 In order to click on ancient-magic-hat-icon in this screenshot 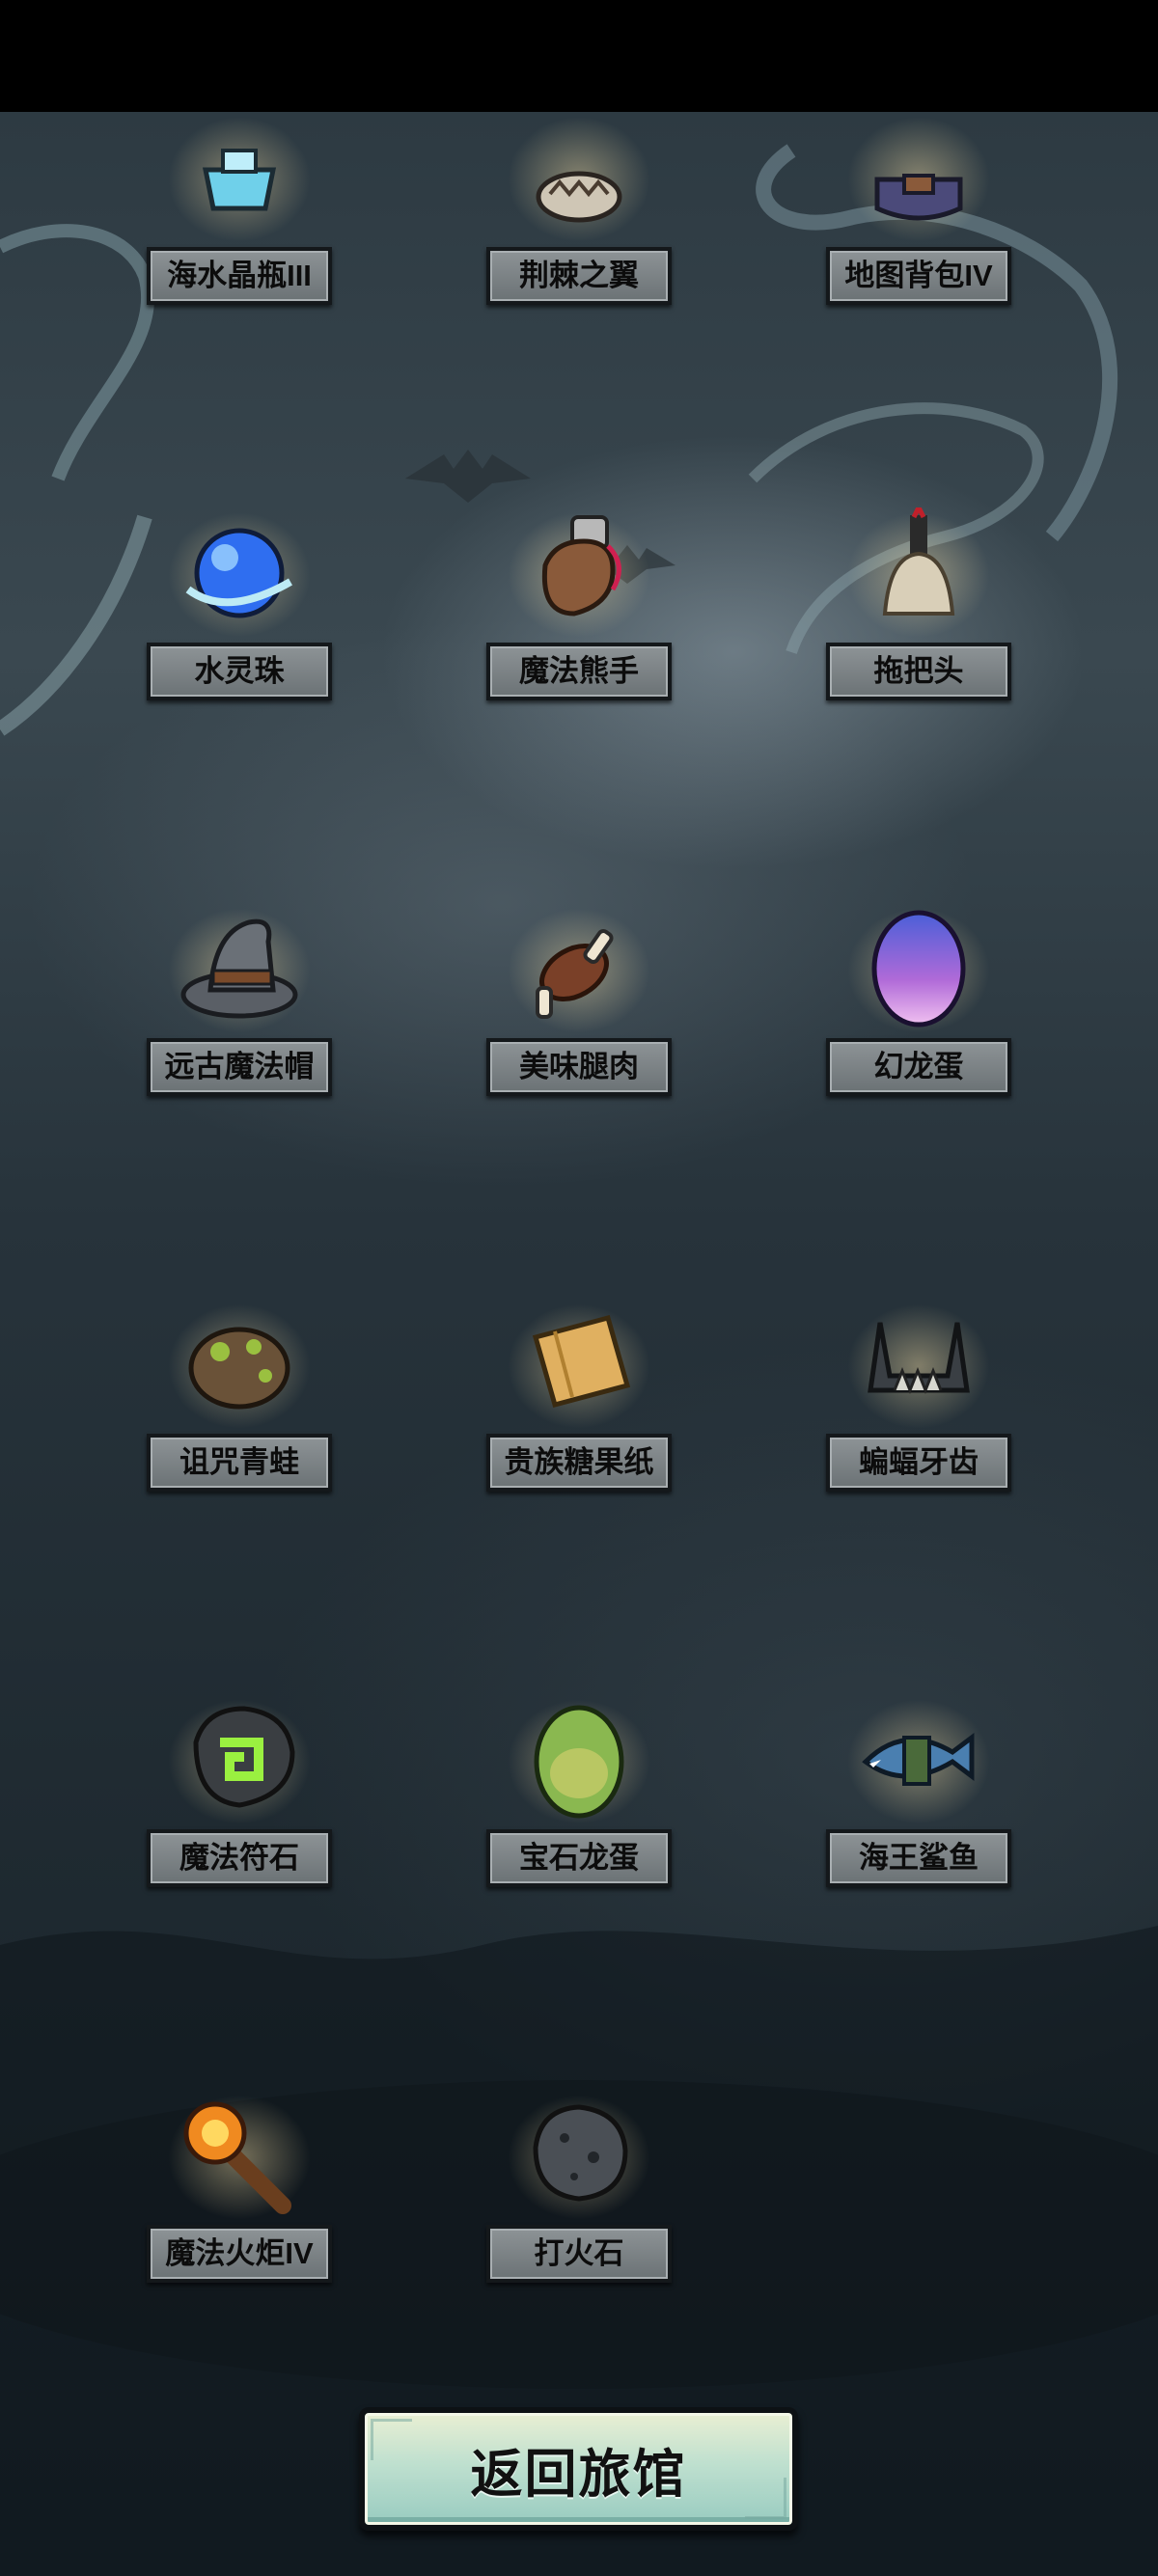, I will do `click(239, 969)`.